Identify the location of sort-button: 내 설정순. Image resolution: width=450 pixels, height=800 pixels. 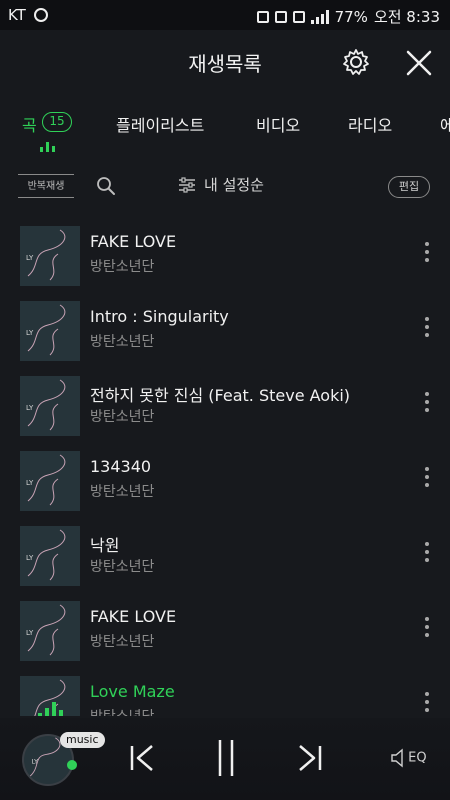
(221, 184).